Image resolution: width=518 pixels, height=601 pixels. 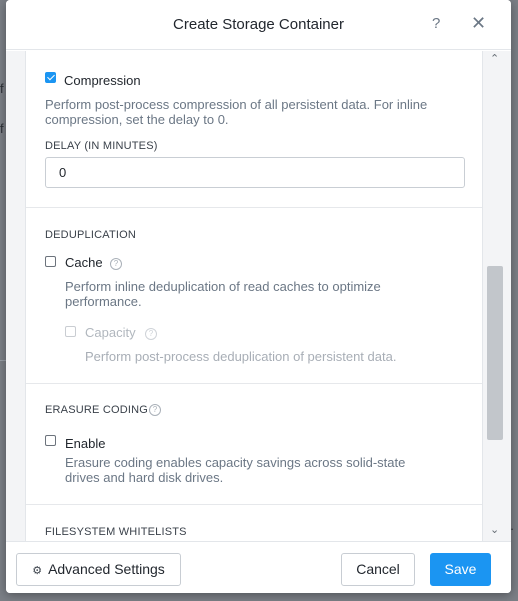 What do you see at coordinates (50, 440) in the screenshot?
I see `erasure-coding-enable-checkbox` at bounding box center [50, 440].